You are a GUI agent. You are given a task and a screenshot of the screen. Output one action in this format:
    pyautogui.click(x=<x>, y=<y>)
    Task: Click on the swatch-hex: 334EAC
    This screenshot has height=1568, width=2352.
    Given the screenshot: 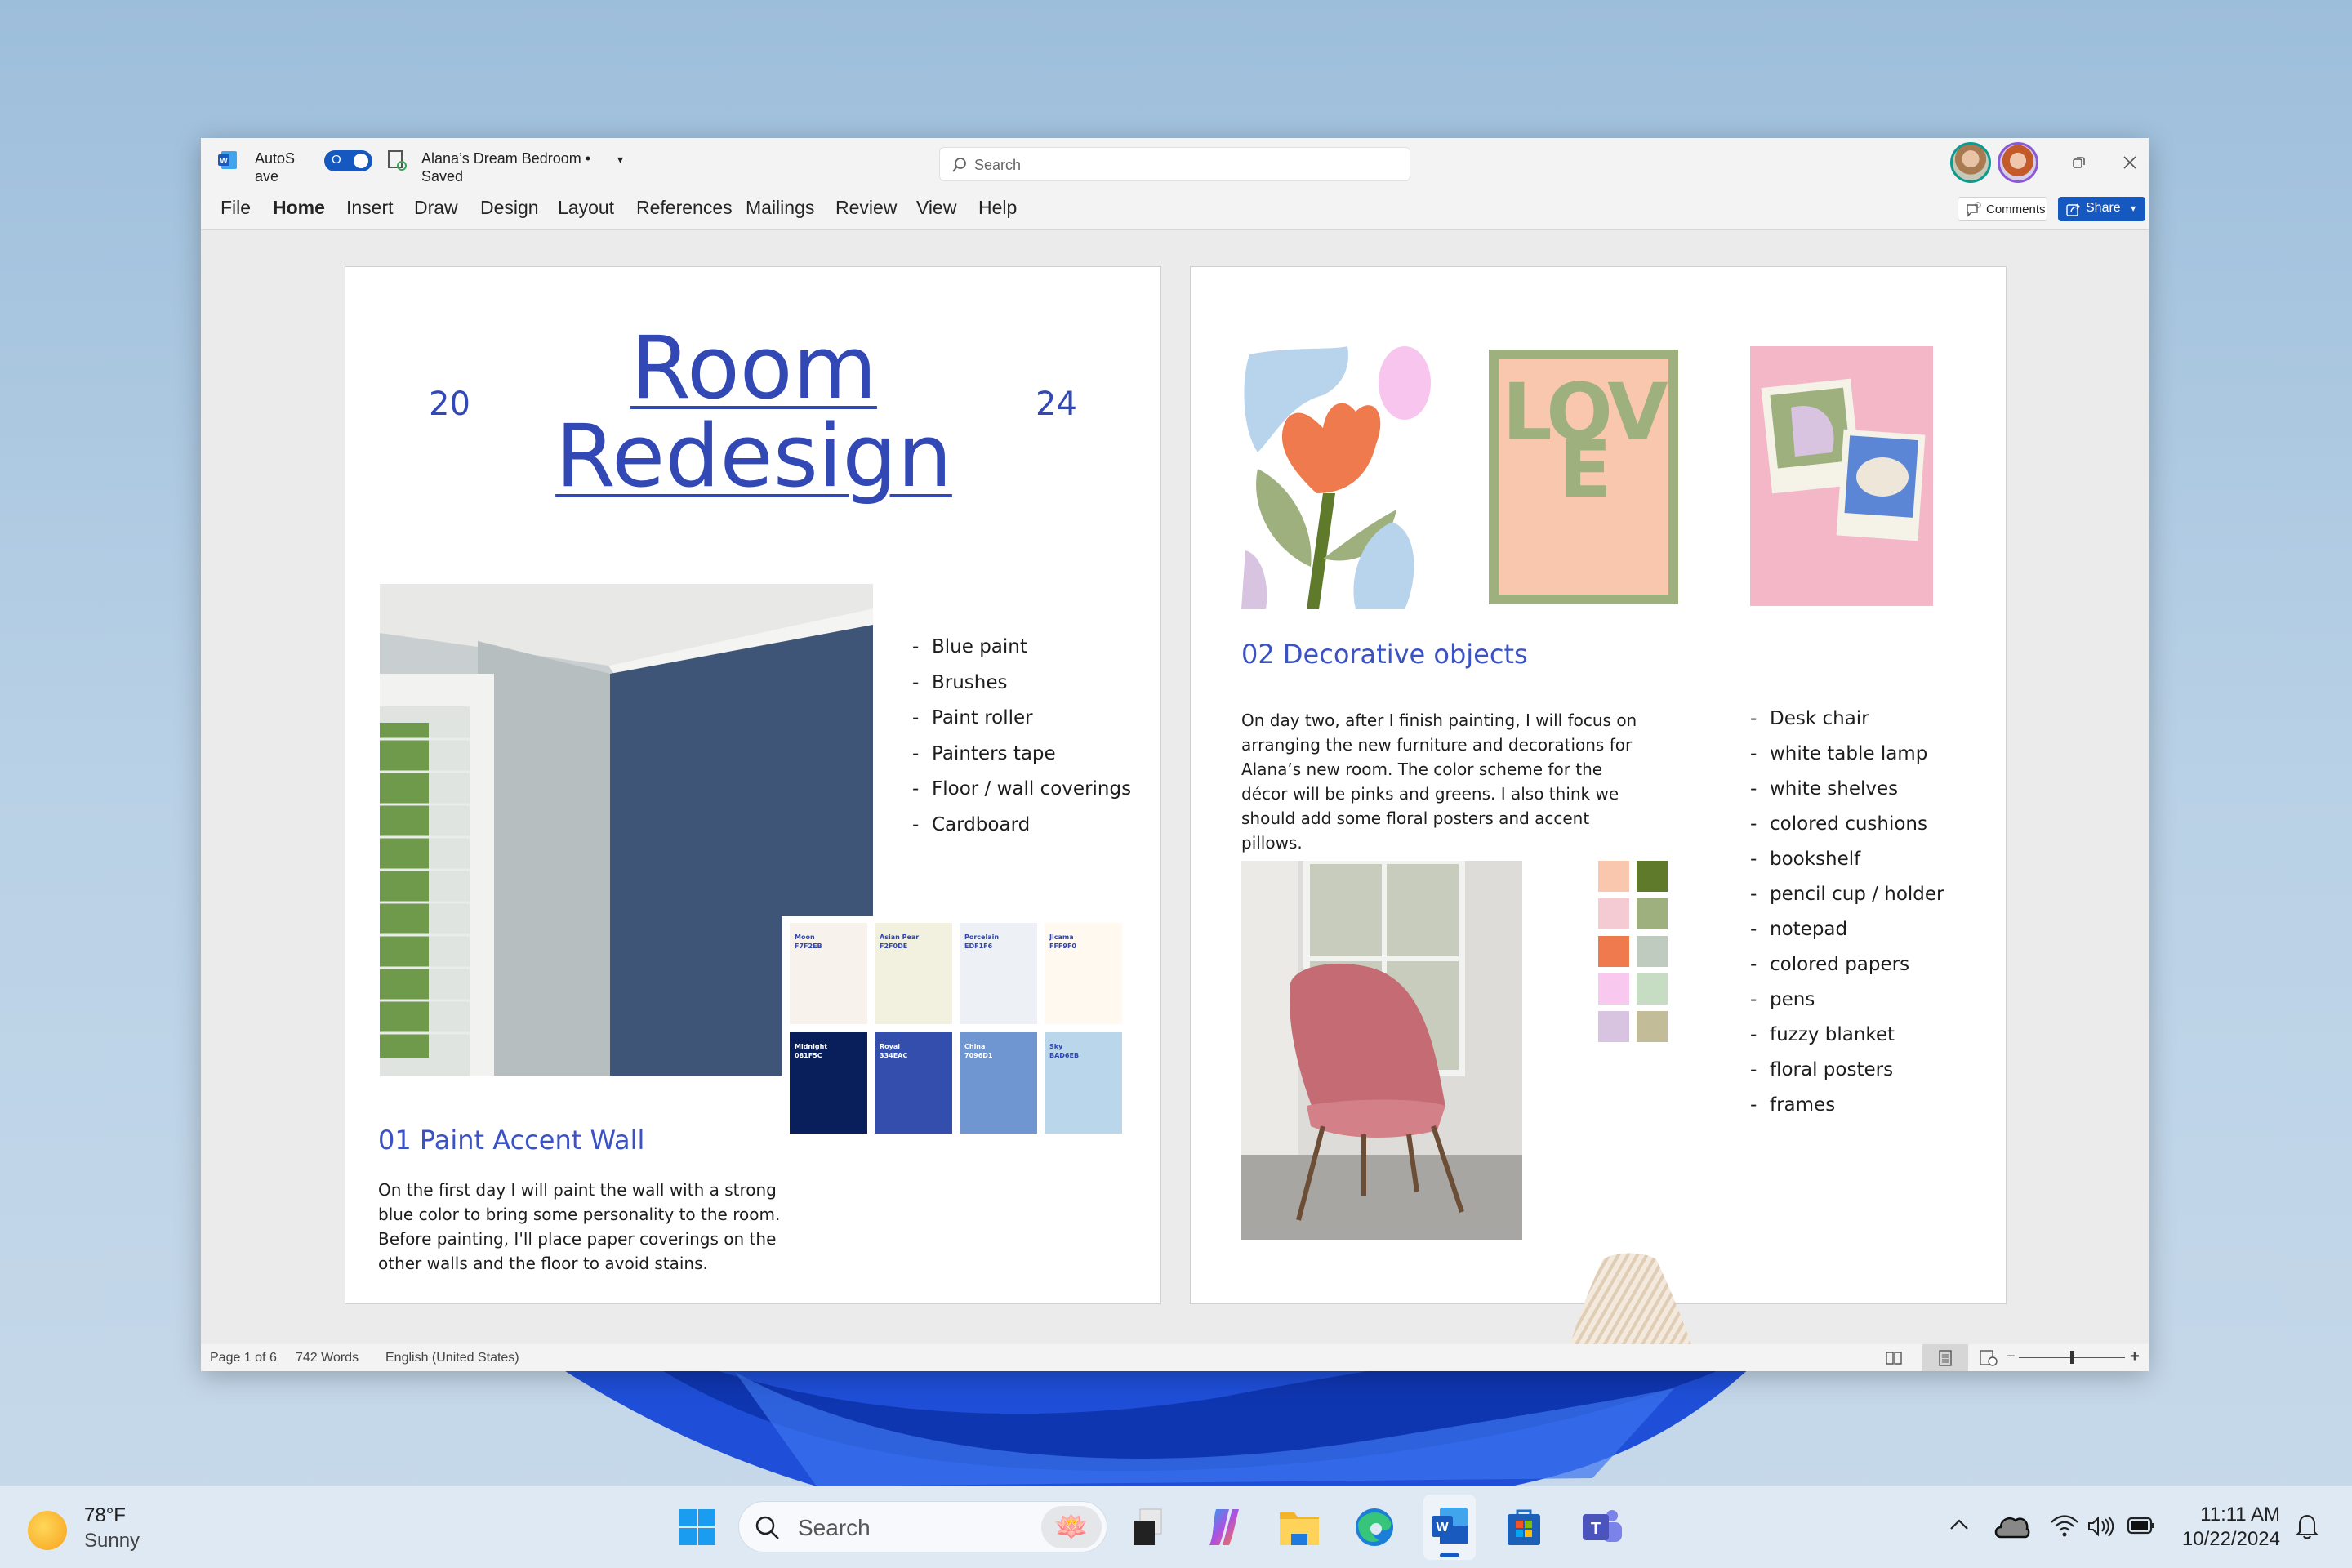 What is the action you would take?
    pyautogui.click(x=894, y=1055)
    